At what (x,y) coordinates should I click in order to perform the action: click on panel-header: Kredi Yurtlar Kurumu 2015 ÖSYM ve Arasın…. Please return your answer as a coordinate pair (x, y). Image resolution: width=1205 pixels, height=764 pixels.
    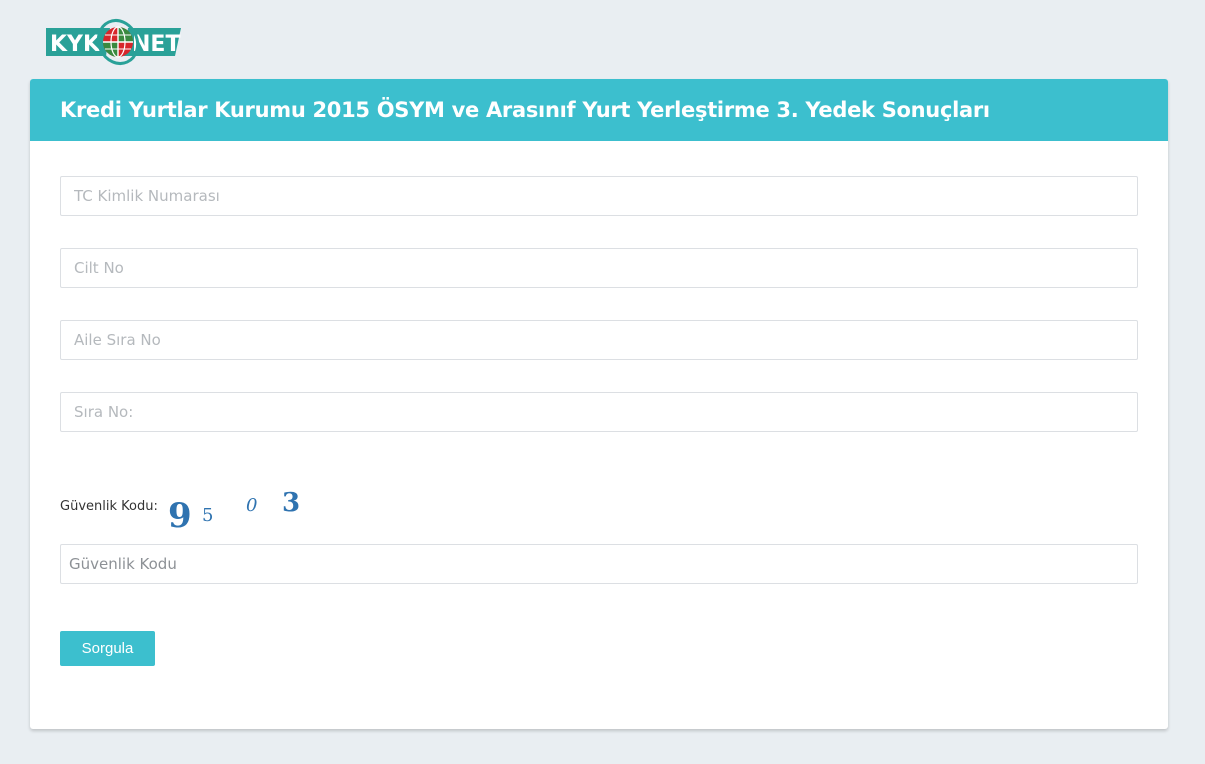
    Looking at the image, I should click on (599, 110).